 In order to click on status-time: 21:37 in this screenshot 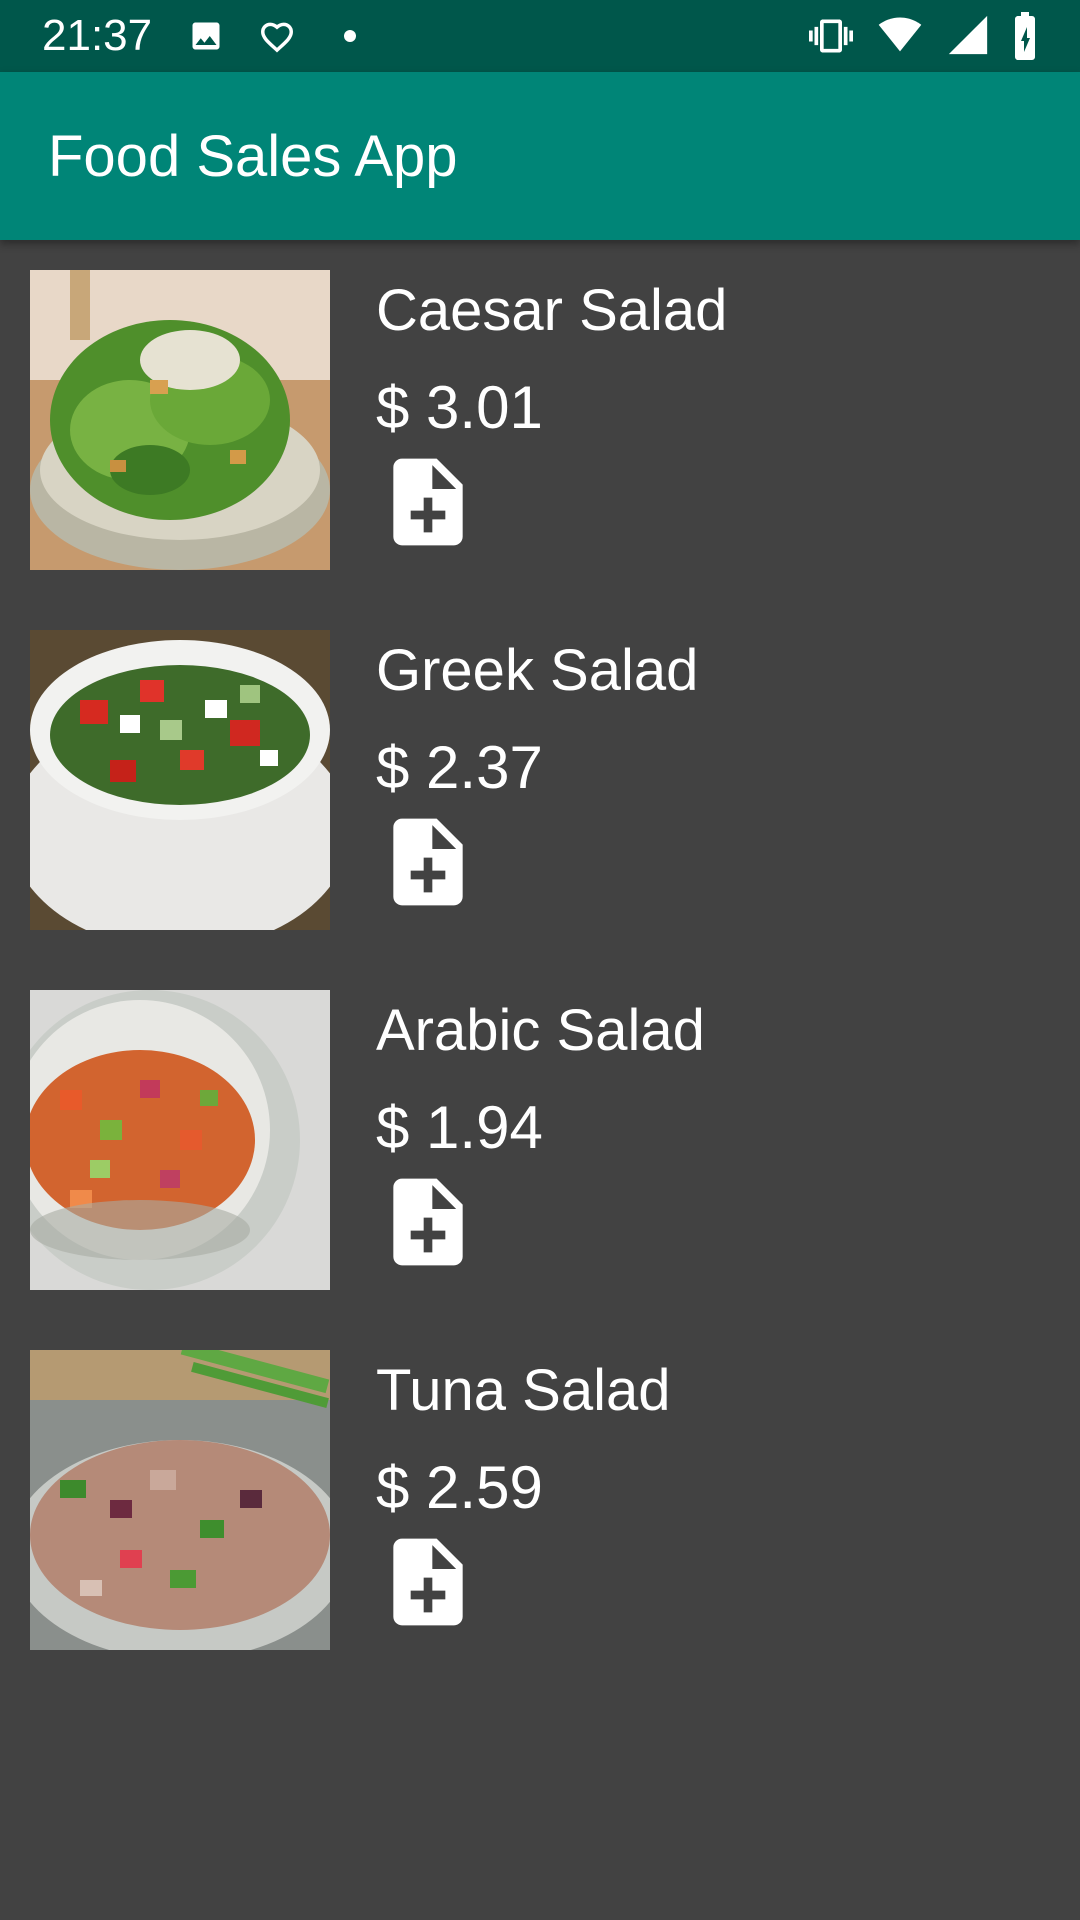, I will do `click(97, 35)`.